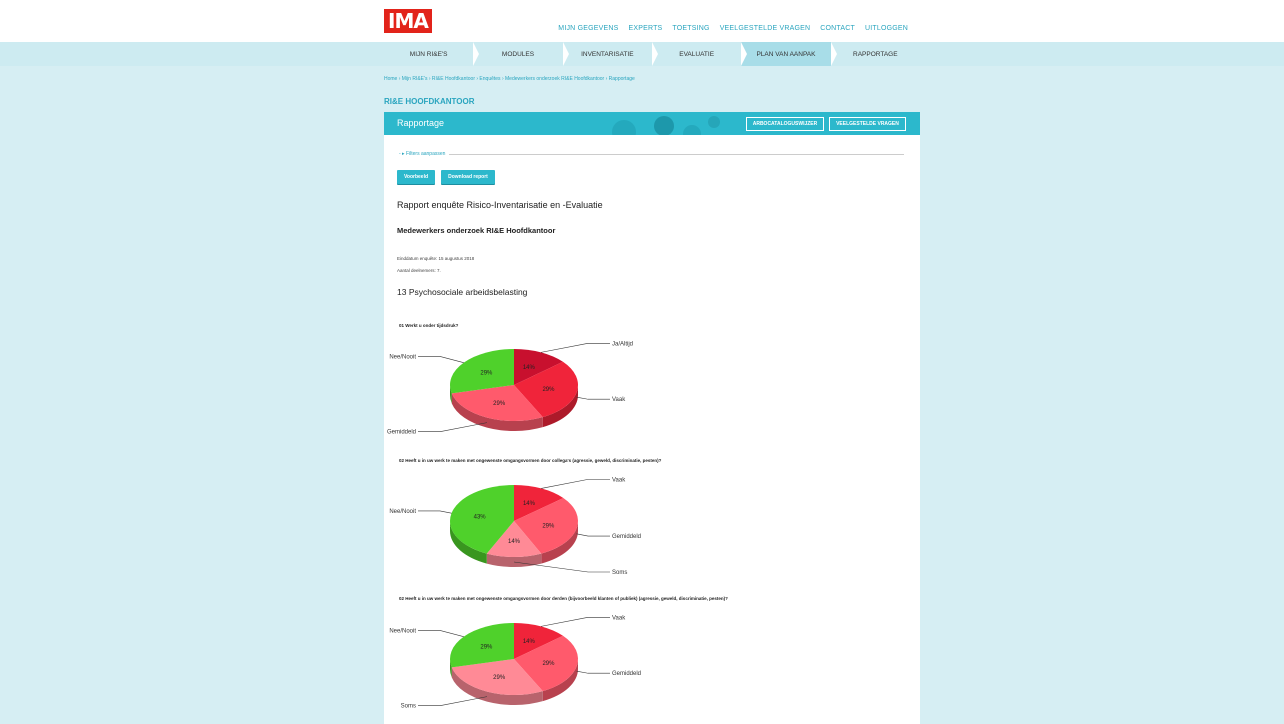  What do you see at coordinates (421, 123) in the screenshot?
I see `panel-title: Rapportage` at bounding box center [421, 123].